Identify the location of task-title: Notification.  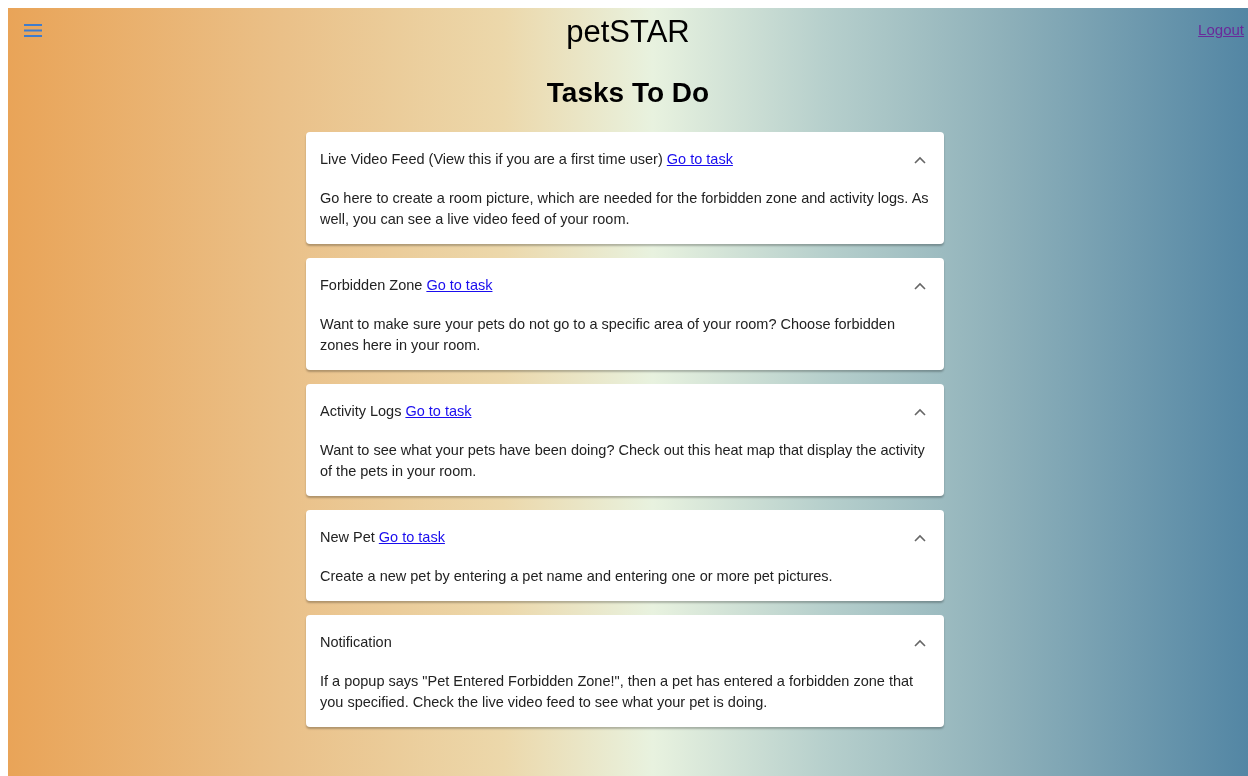
(356, 643).